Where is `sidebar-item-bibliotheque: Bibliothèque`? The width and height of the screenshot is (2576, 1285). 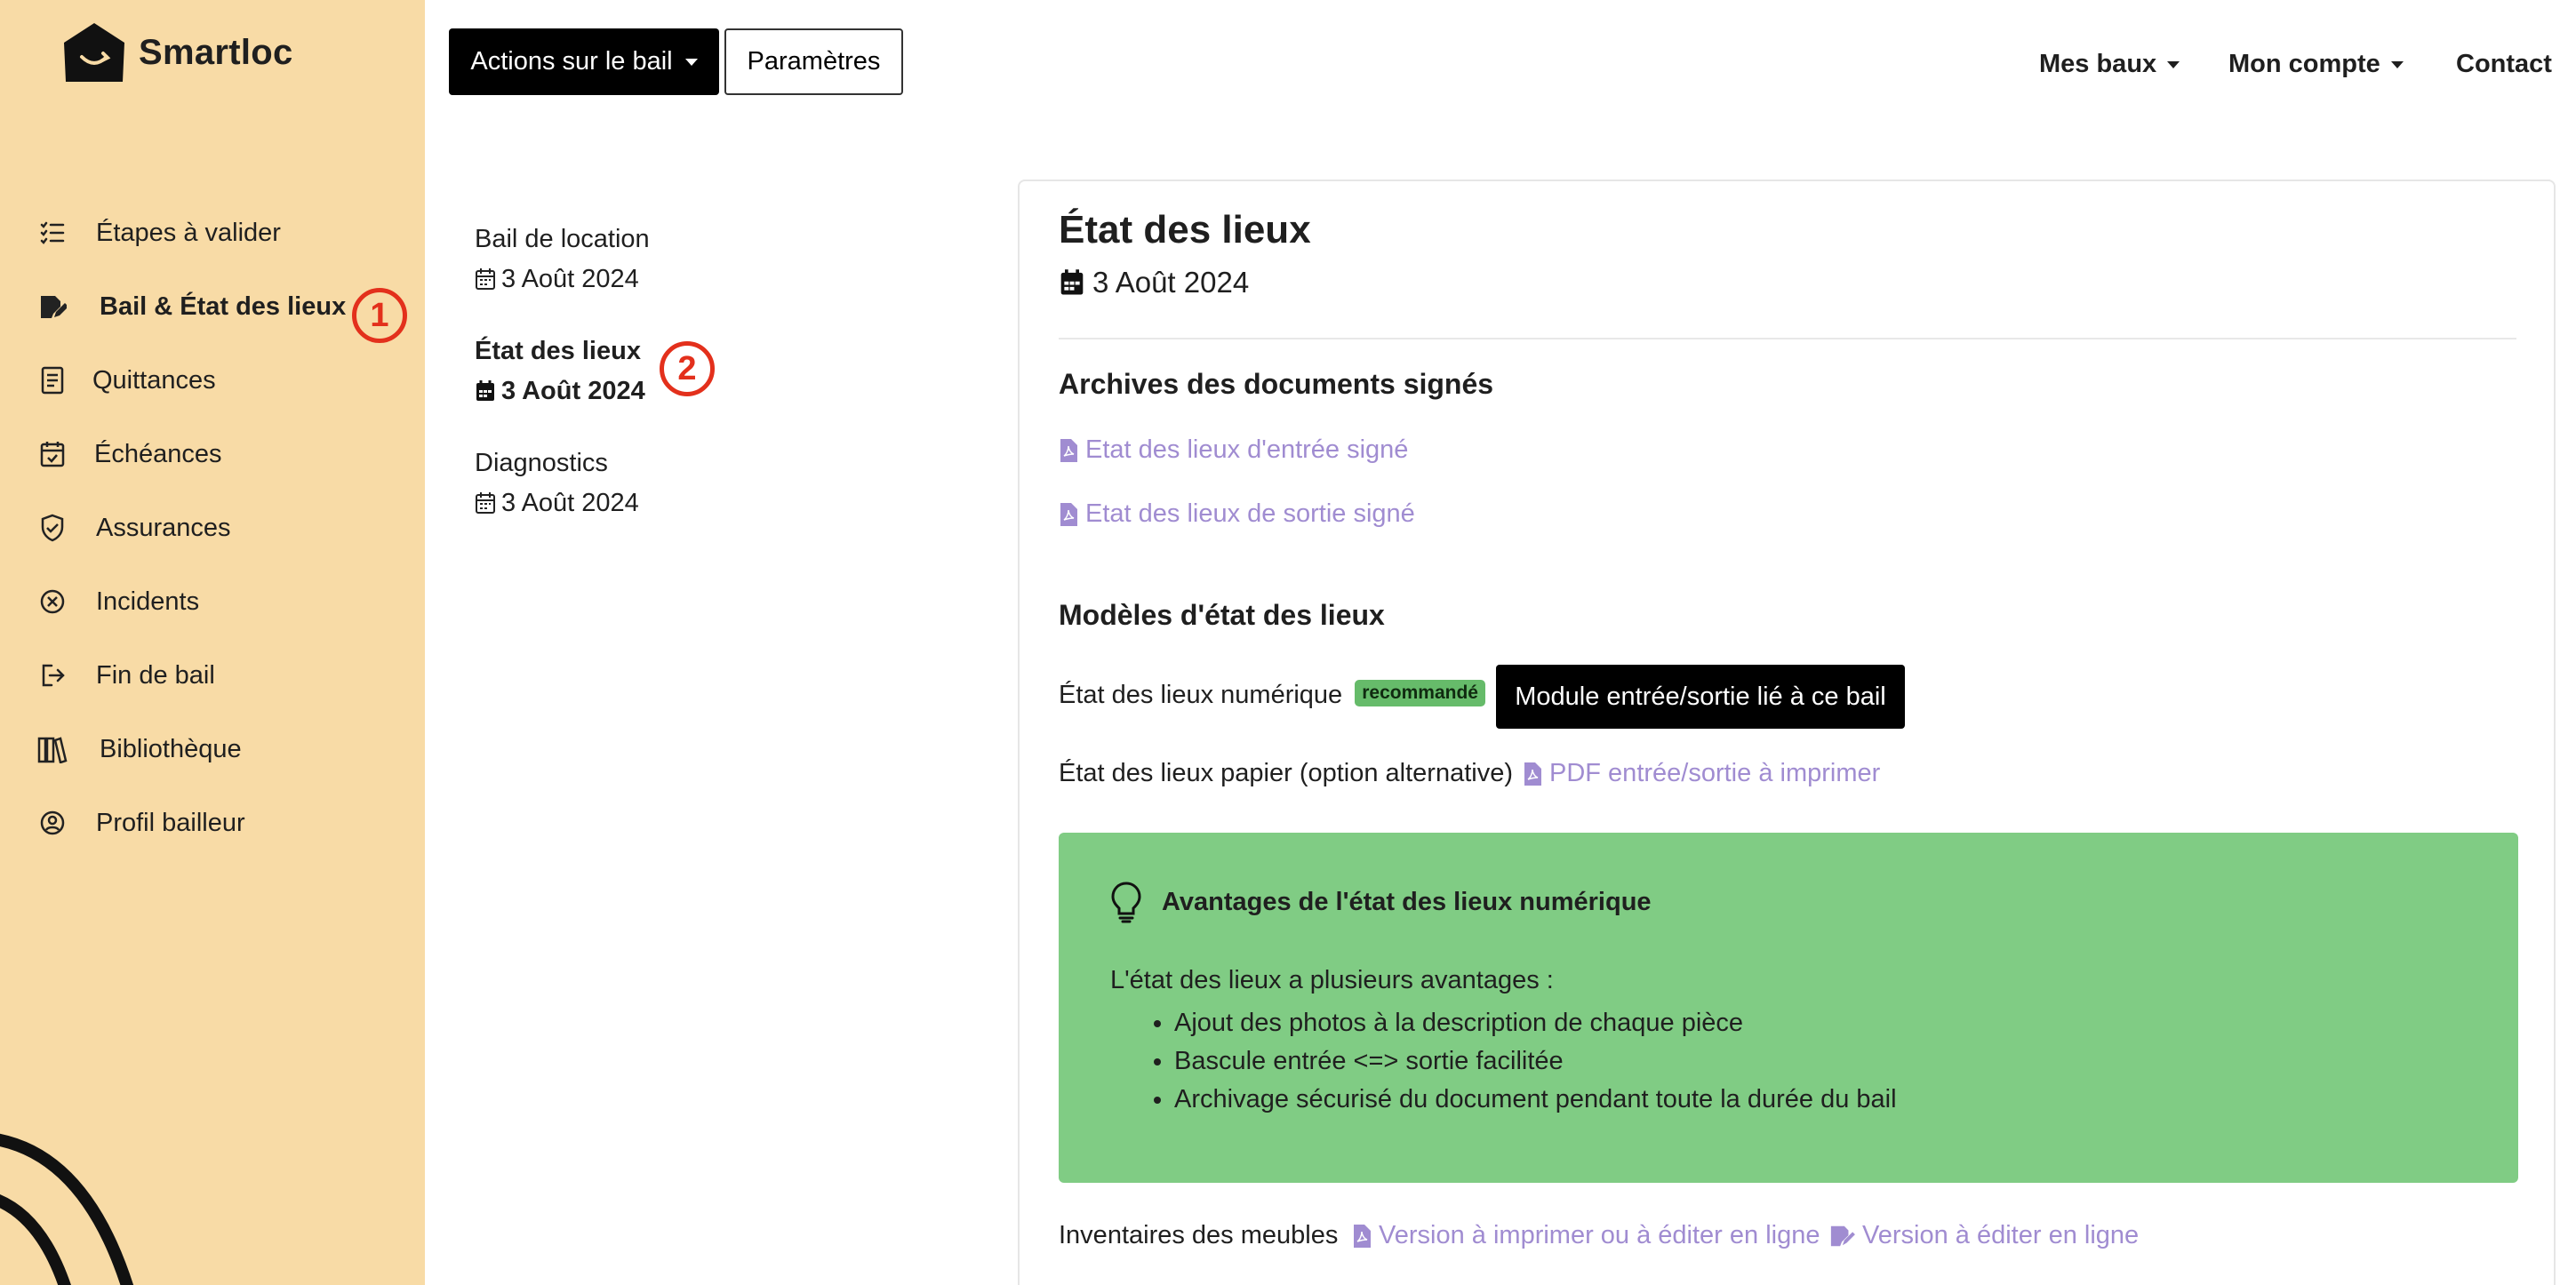
sidebar-item-bibliotheque: Bibliothèque is located at coordinates (139, 749).